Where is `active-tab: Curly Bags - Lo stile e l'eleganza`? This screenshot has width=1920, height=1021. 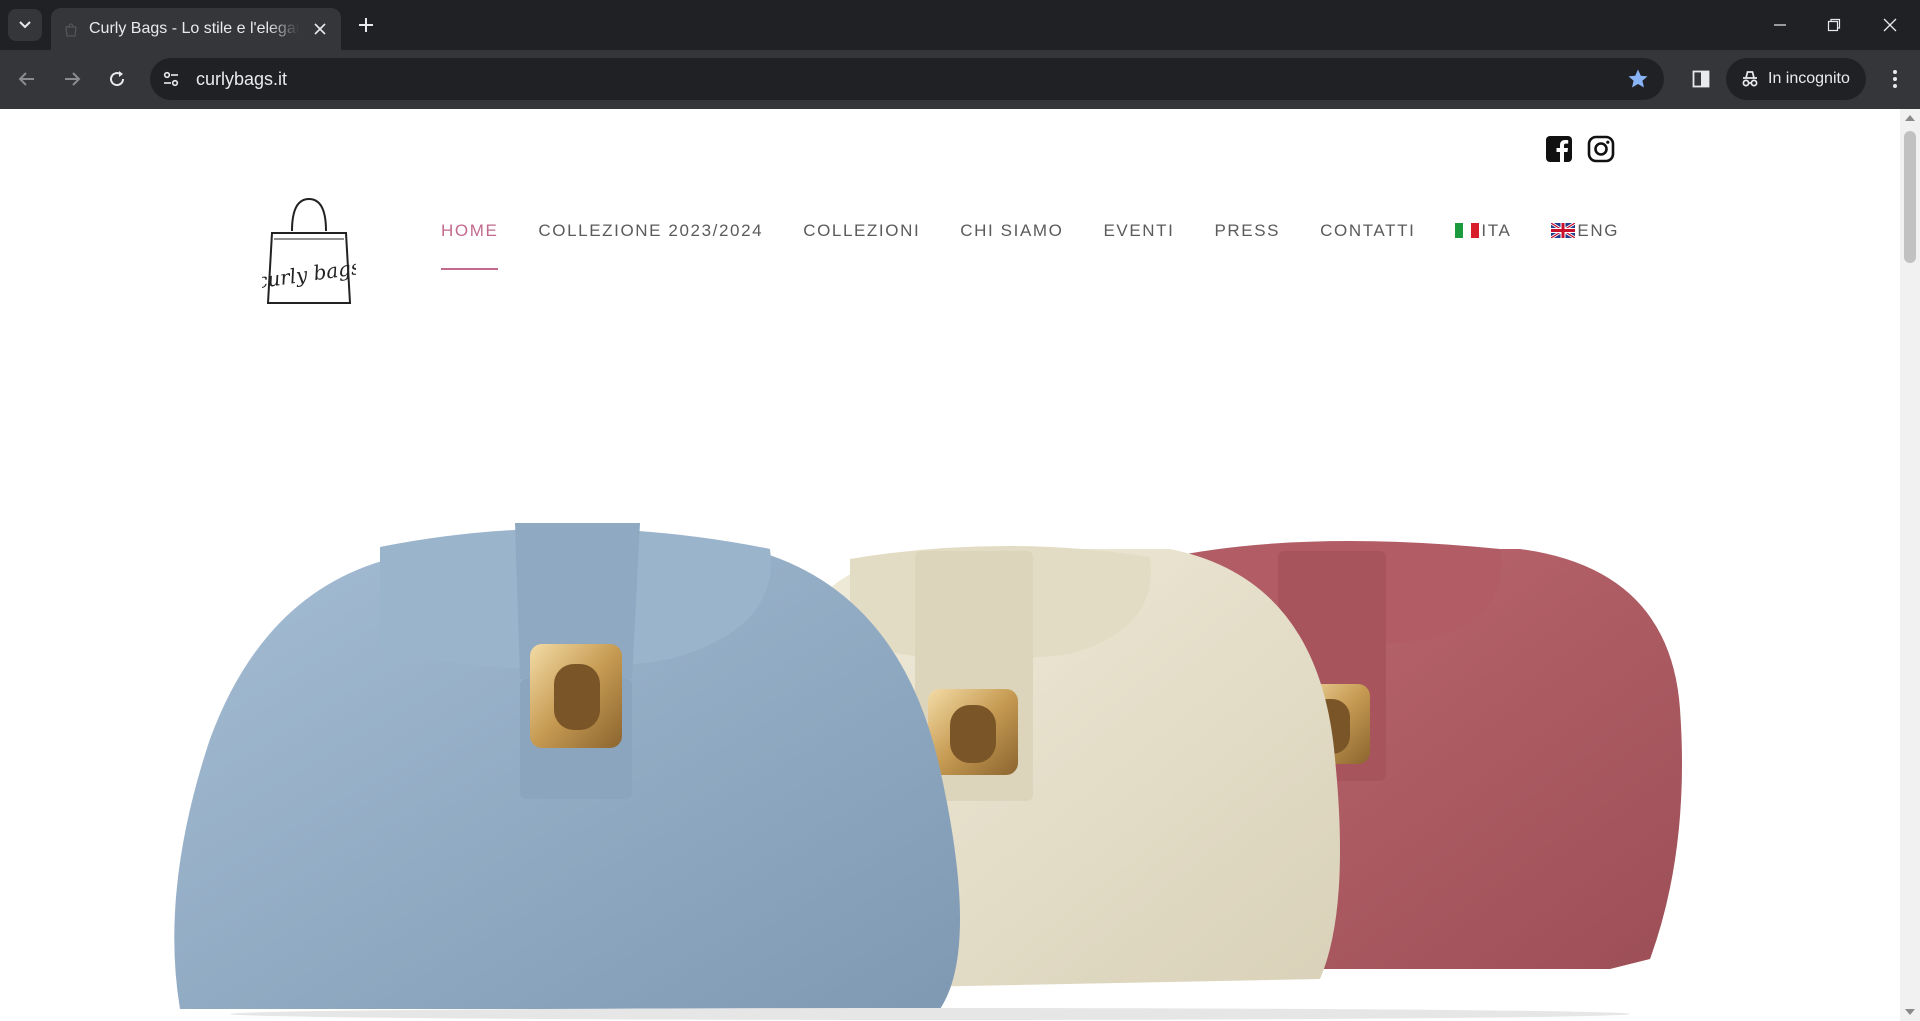
active-tab: Curly Bags - Lo stile e l'eleganza is located at coordinates (196, 29).